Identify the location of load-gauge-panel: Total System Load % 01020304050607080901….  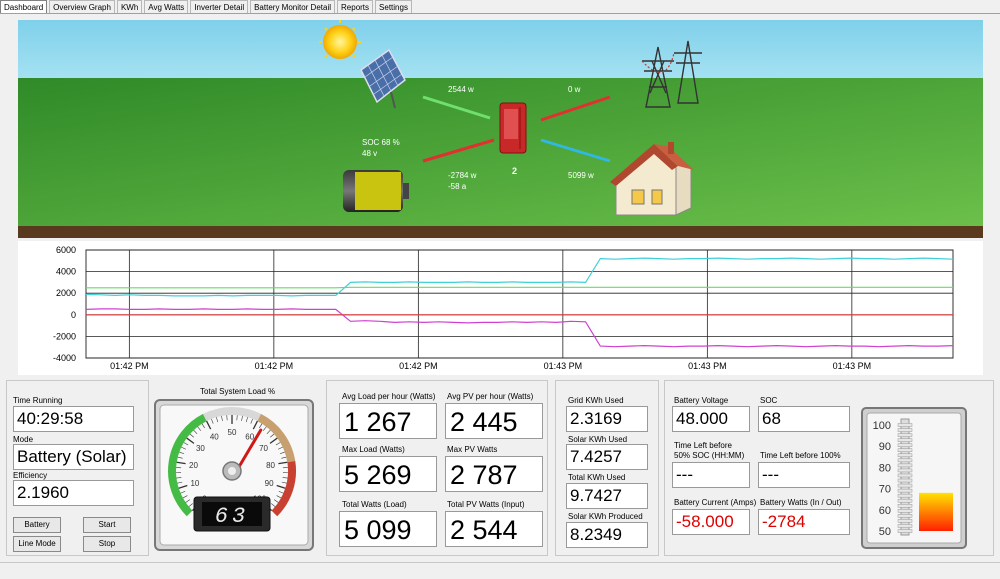
(235, 468).